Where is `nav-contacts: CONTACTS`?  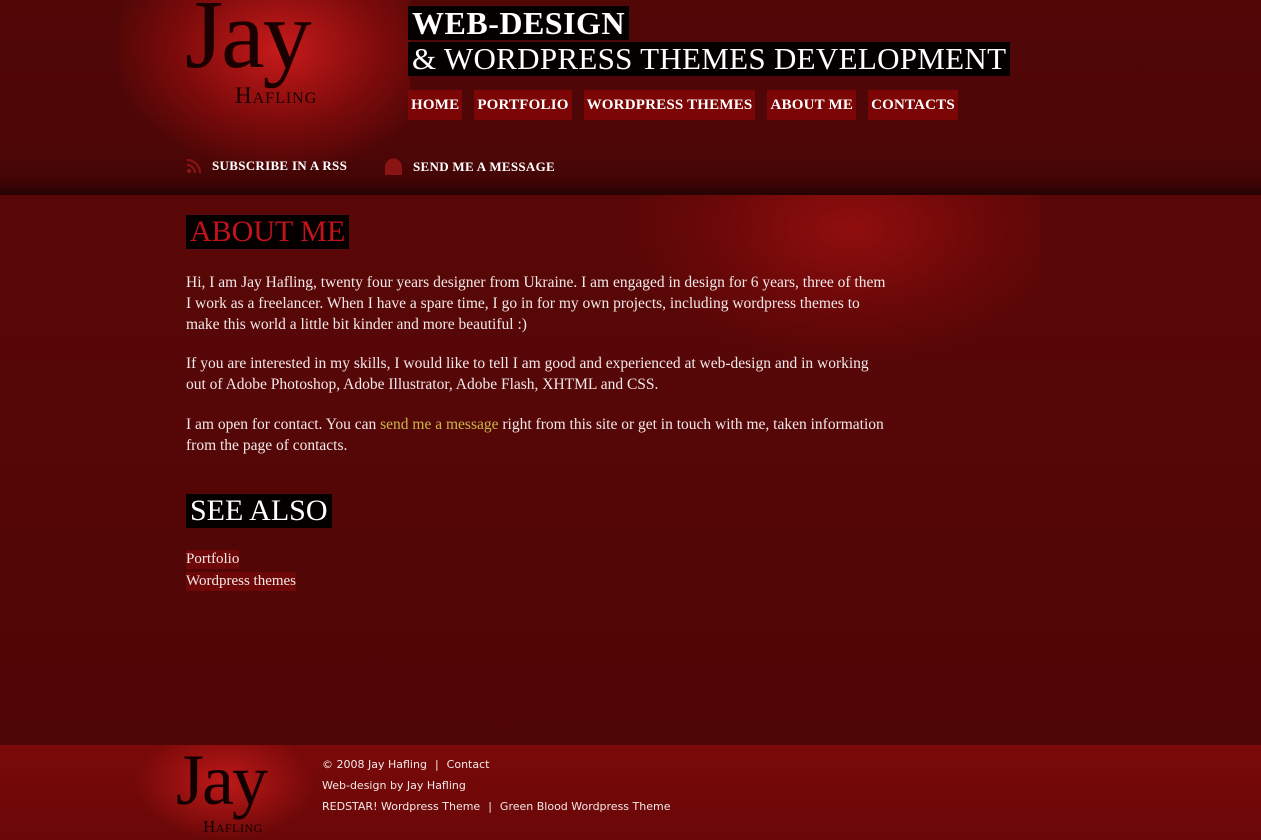 nav-contacts: CONTACTS is located at coordinates (913, 105).